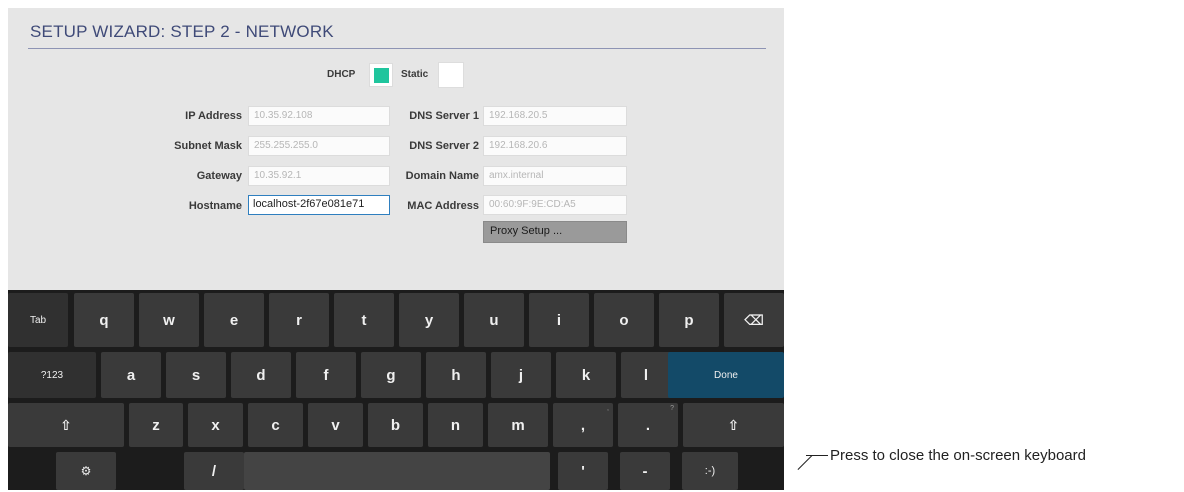 This screenshot has height=492, width=1184. I want to click on key-q: q, so click(104, 320).